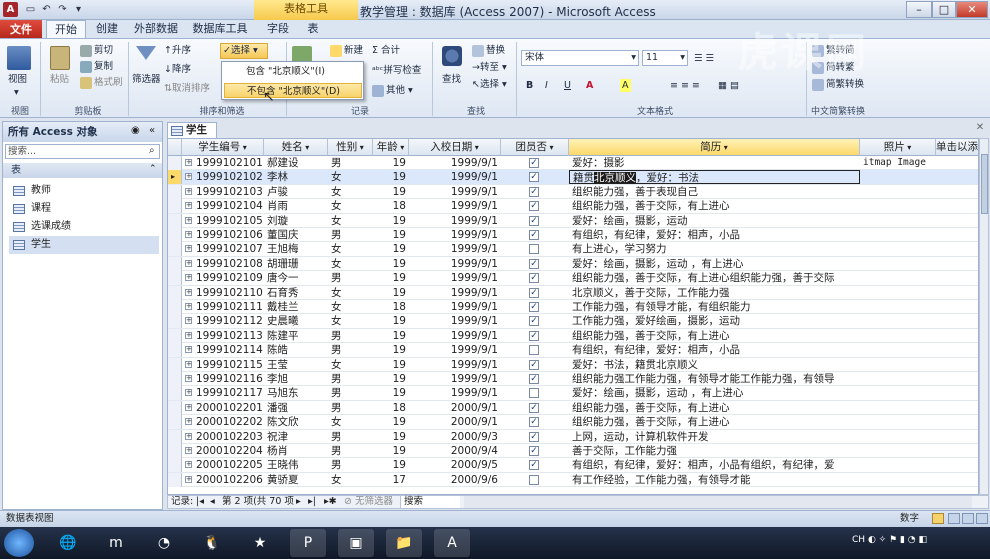 The height and width of the screenshot is (559, 990). I want to click on vertical-scrollbar, so click(984, 316).